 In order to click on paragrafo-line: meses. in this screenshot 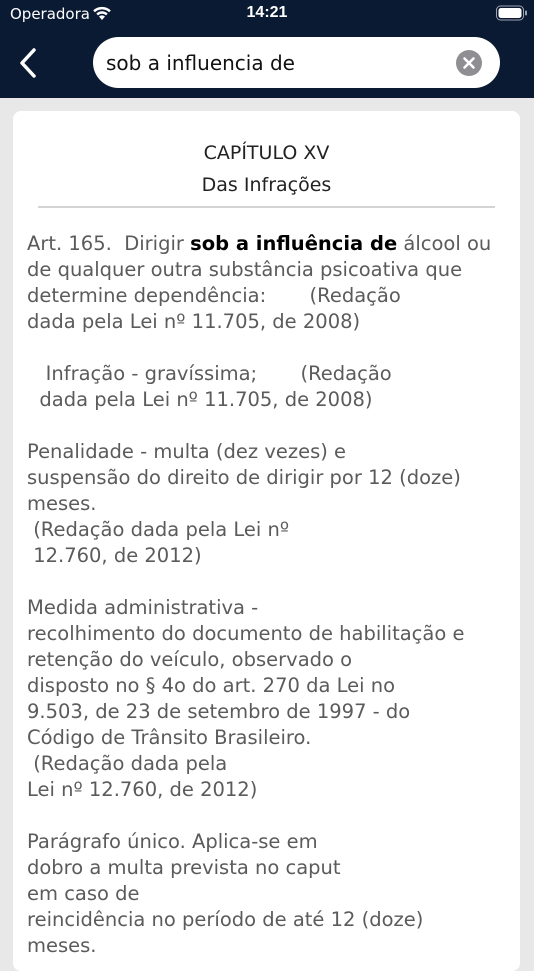, I will do `click(62, 945)`.